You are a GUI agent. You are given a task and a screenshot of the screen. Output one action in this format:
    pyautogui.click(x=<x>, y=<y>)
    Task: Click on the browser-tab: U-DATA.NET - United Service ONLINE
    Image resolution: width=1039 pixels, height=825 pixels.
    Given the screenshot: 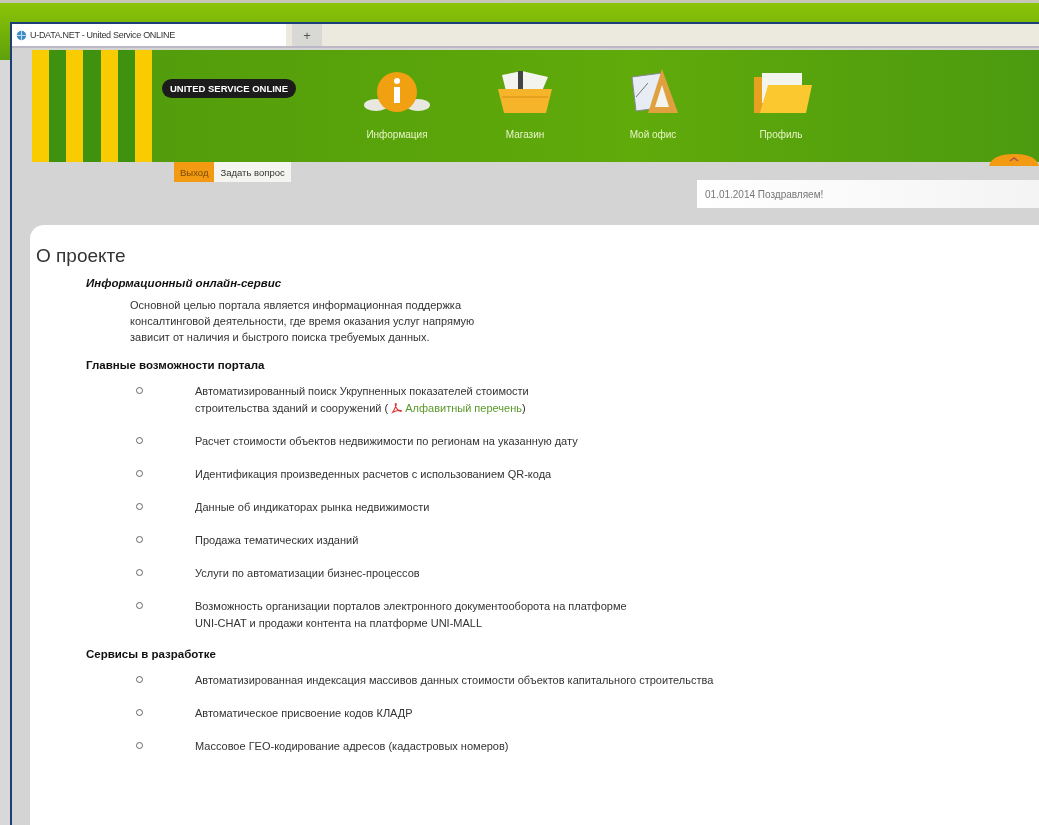 What is the action you would take?
    pyautogui.click(x=149, y=35)
    